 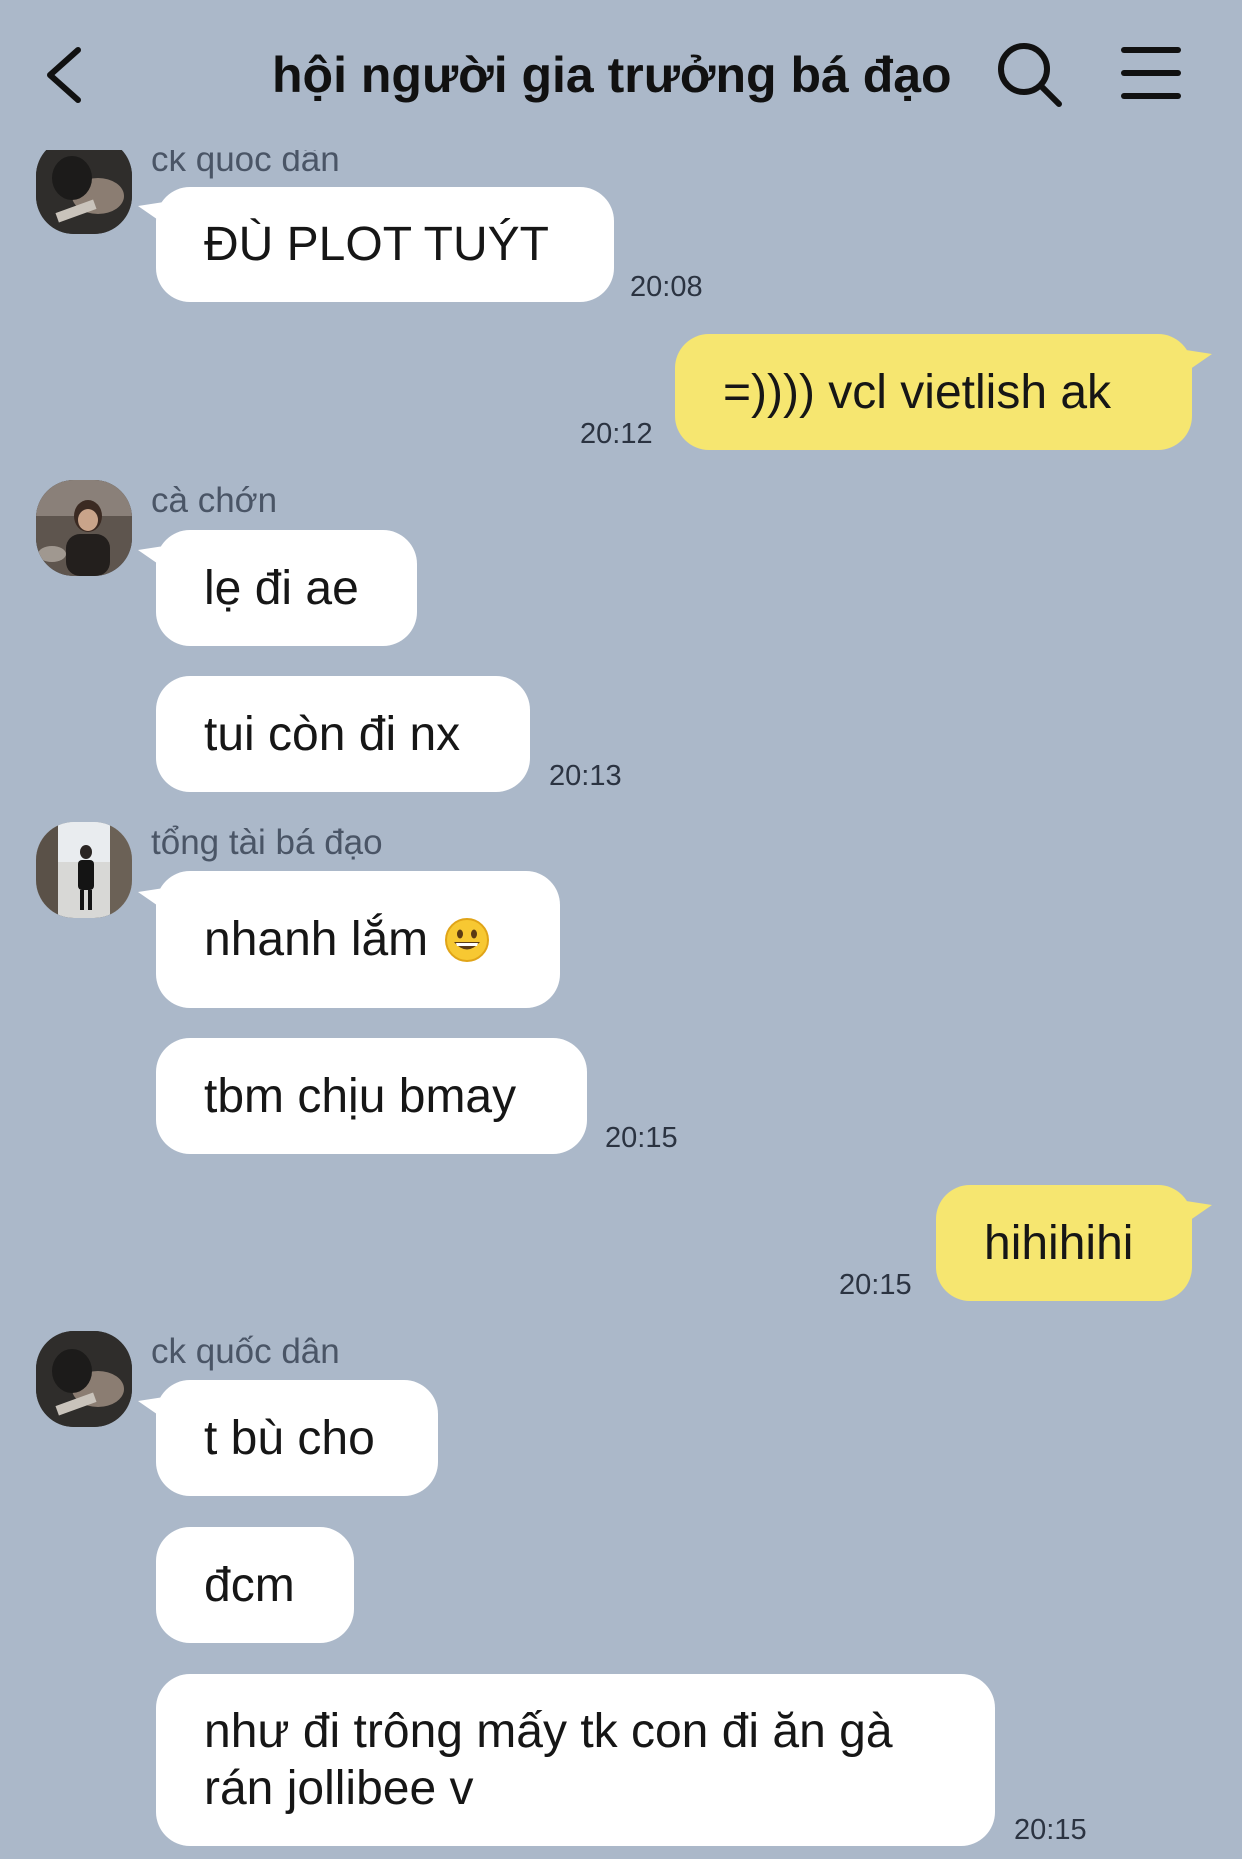 I want to click on chevron-left-icon, so click(x=64, y=75).